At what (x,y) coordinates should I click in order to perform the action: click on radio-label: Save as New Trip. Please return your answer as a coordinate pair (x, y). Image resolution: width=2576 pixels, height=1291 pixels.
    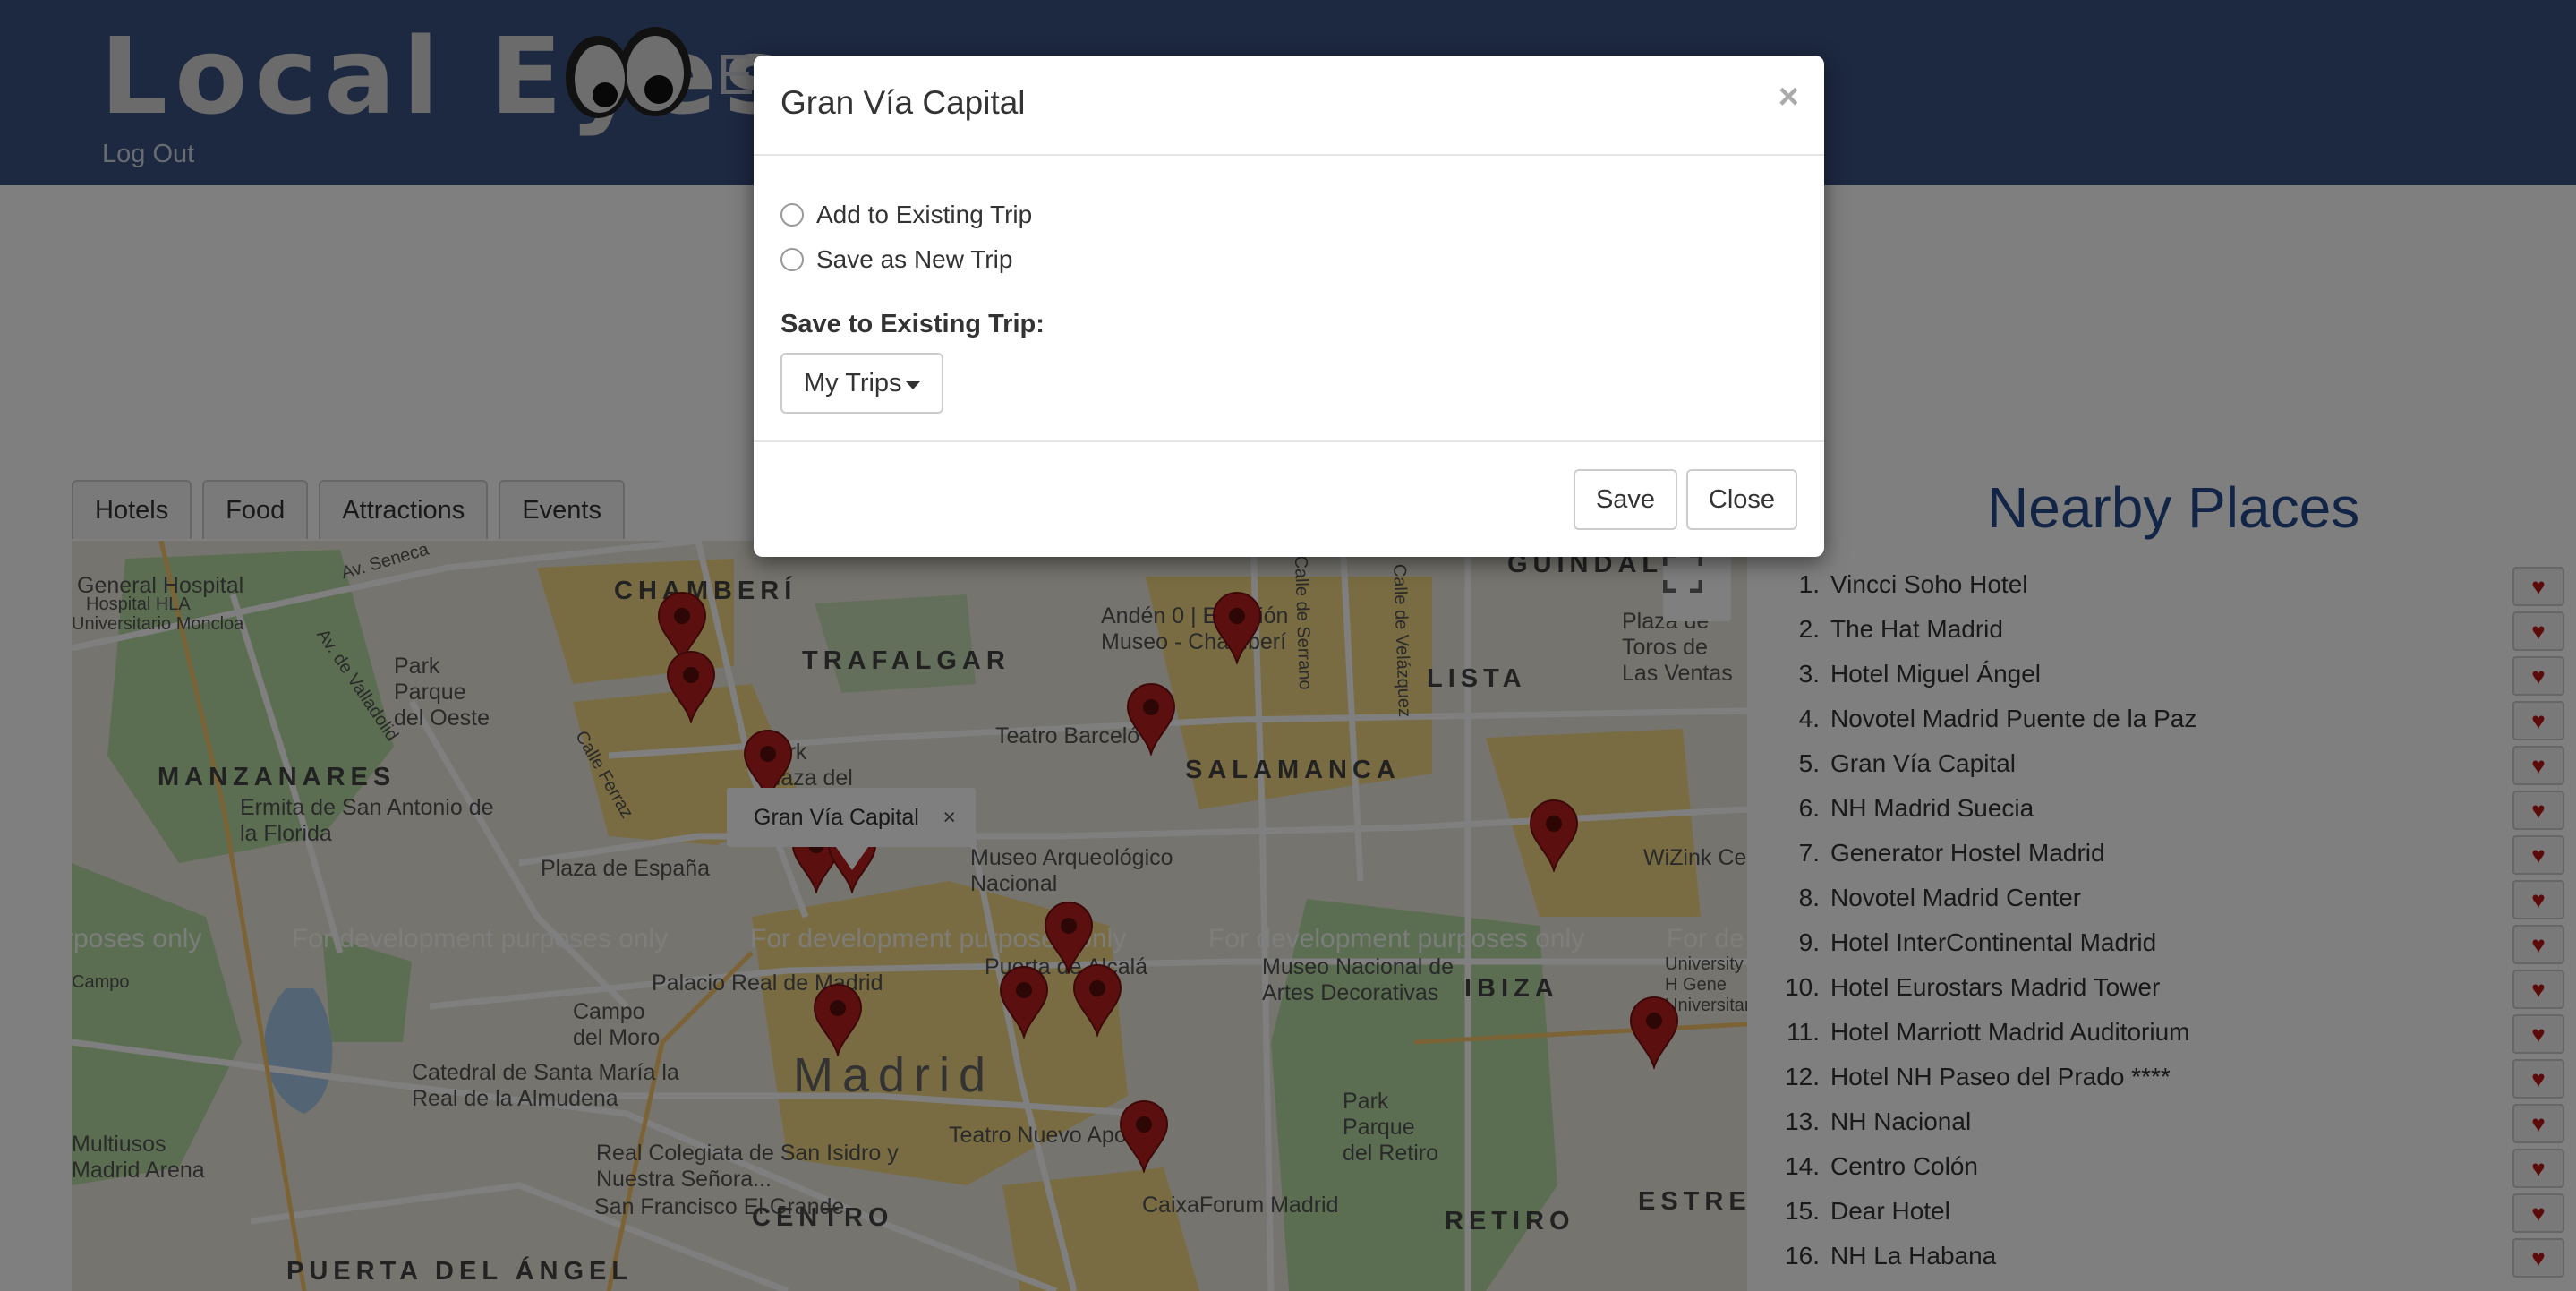
    Looking at the image, I should click on (914, 259).